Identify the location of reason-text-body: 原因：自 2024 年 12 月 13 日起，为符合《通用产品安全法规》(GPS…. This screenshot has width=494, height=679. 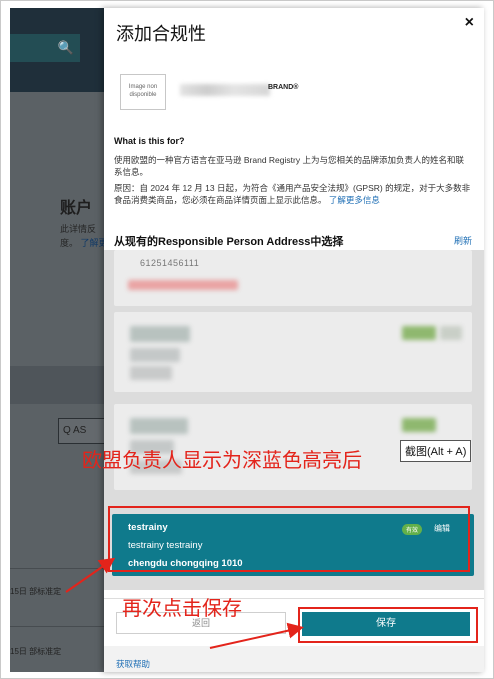
(292, 194).